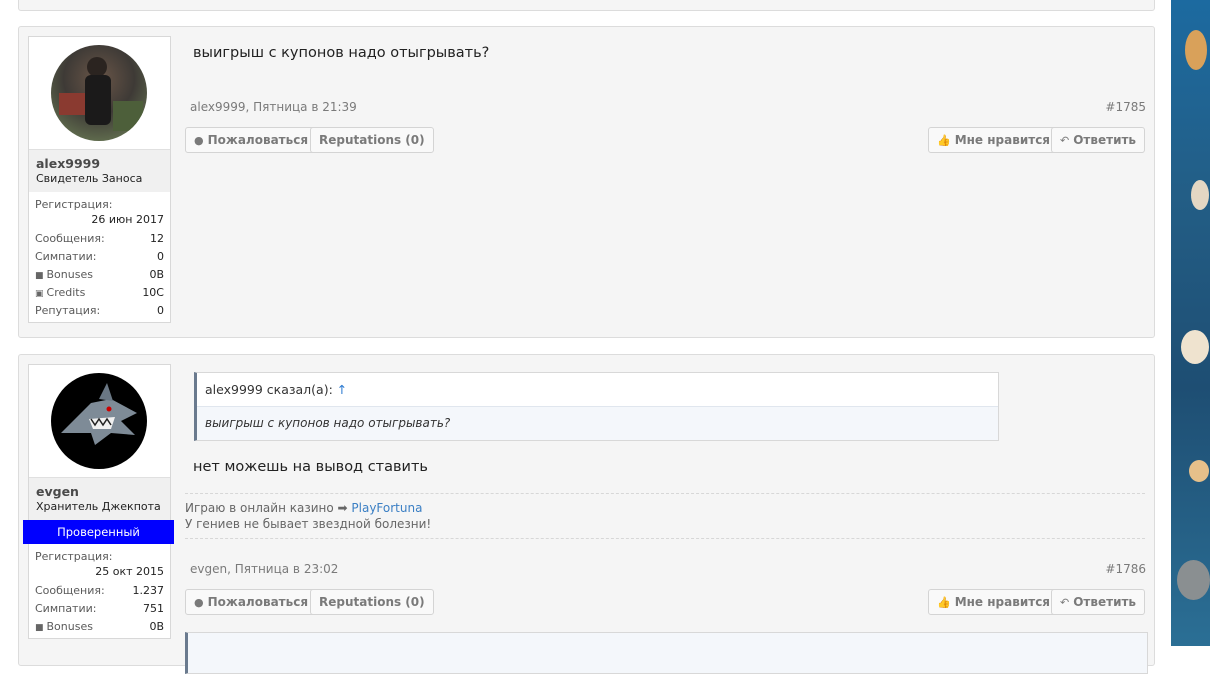 The width and height of the screenshot is (1210, 674). Describe the element at coordinates (127, 219) in the screenshot. I see `registration-date: 26 июн 2017` at that location.